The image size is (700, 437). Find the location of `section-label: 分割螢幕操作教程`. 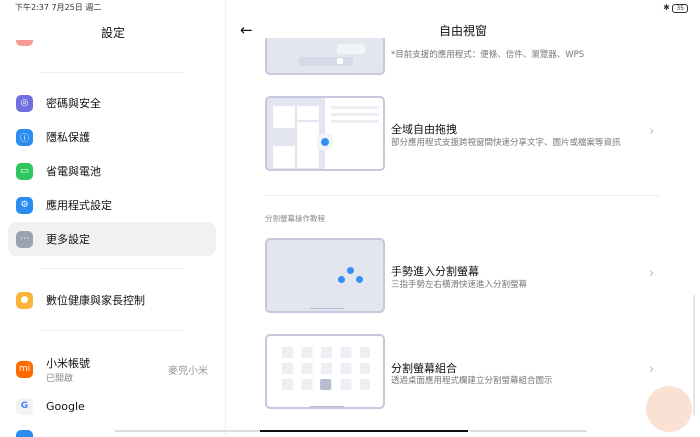

section-label: 分割螢幕操作教程 is located at coordinates (295, 218).